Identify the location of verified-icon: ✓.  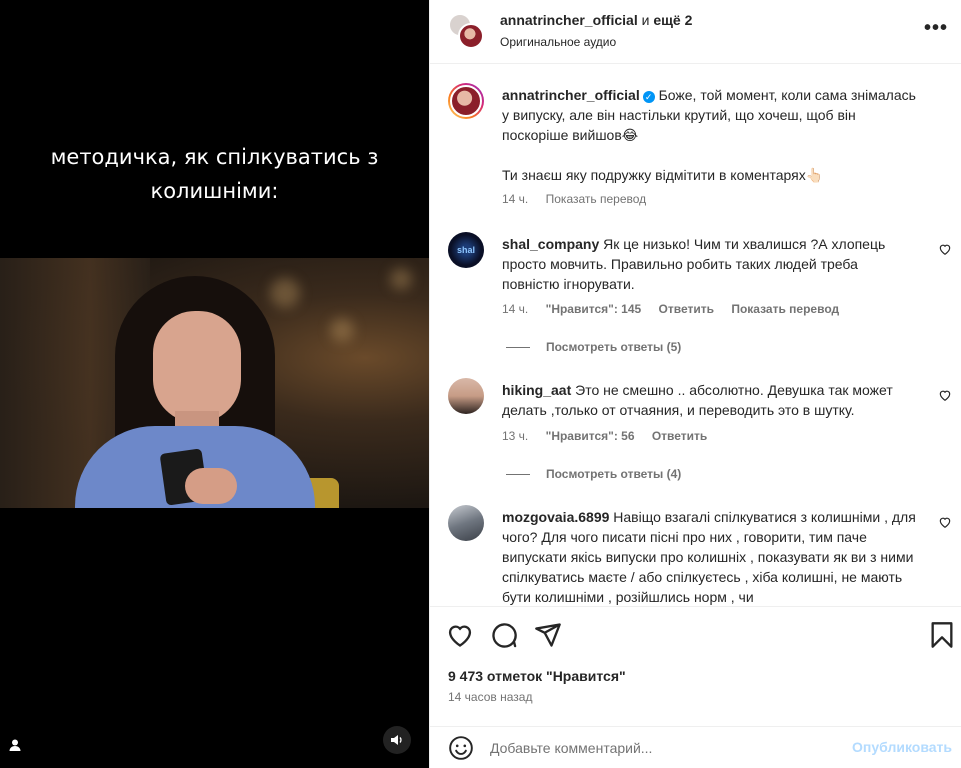
(648, 97).